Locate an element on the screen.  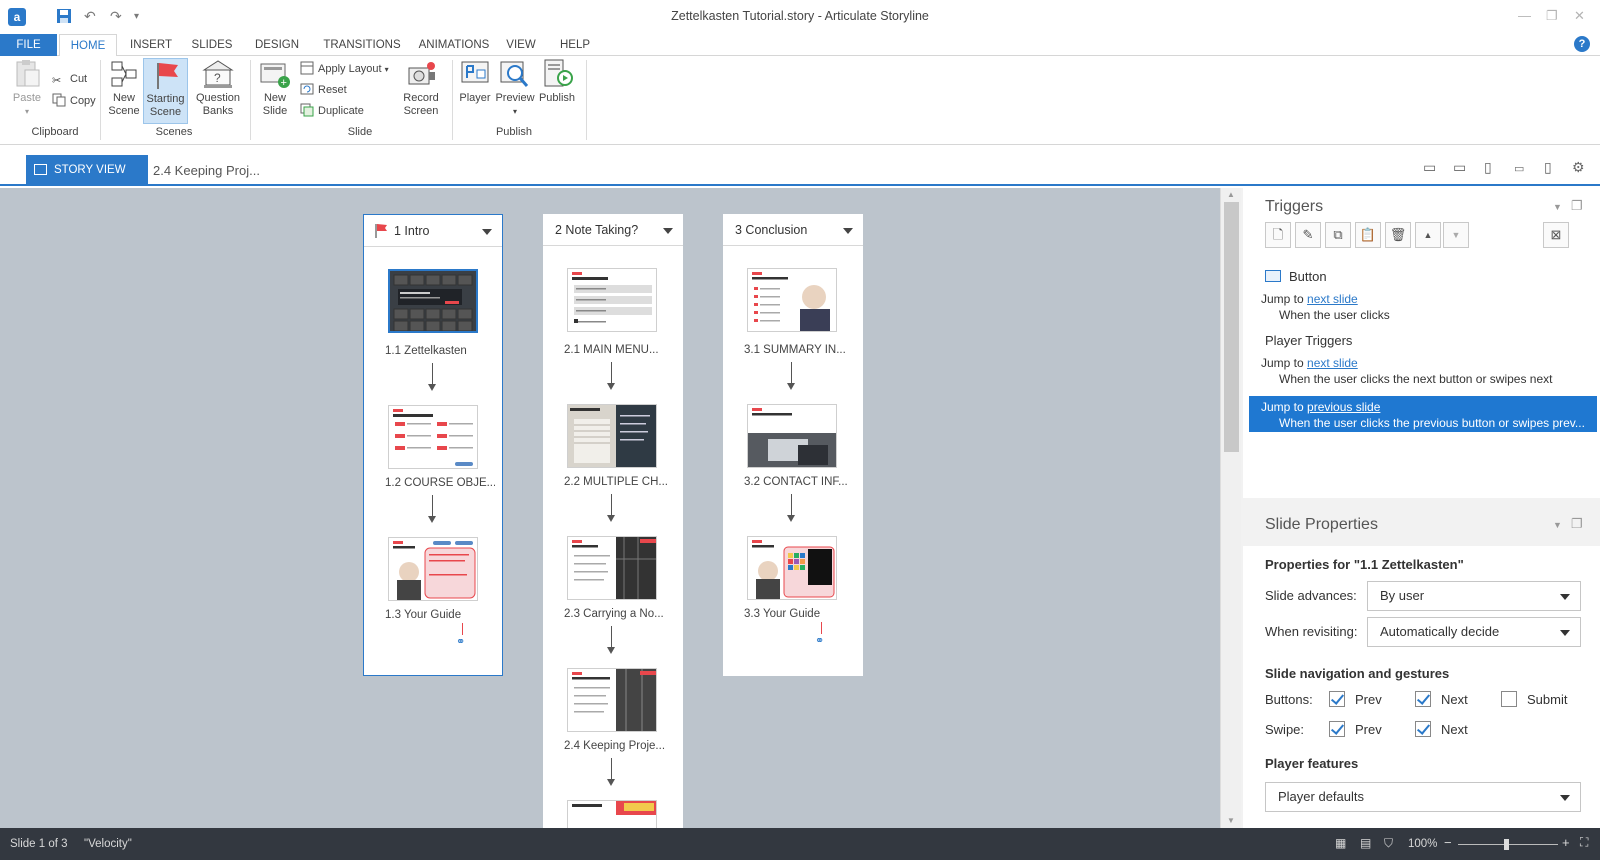
slide-label: 3.3 Your Guide is located at coordinates (799, 614).